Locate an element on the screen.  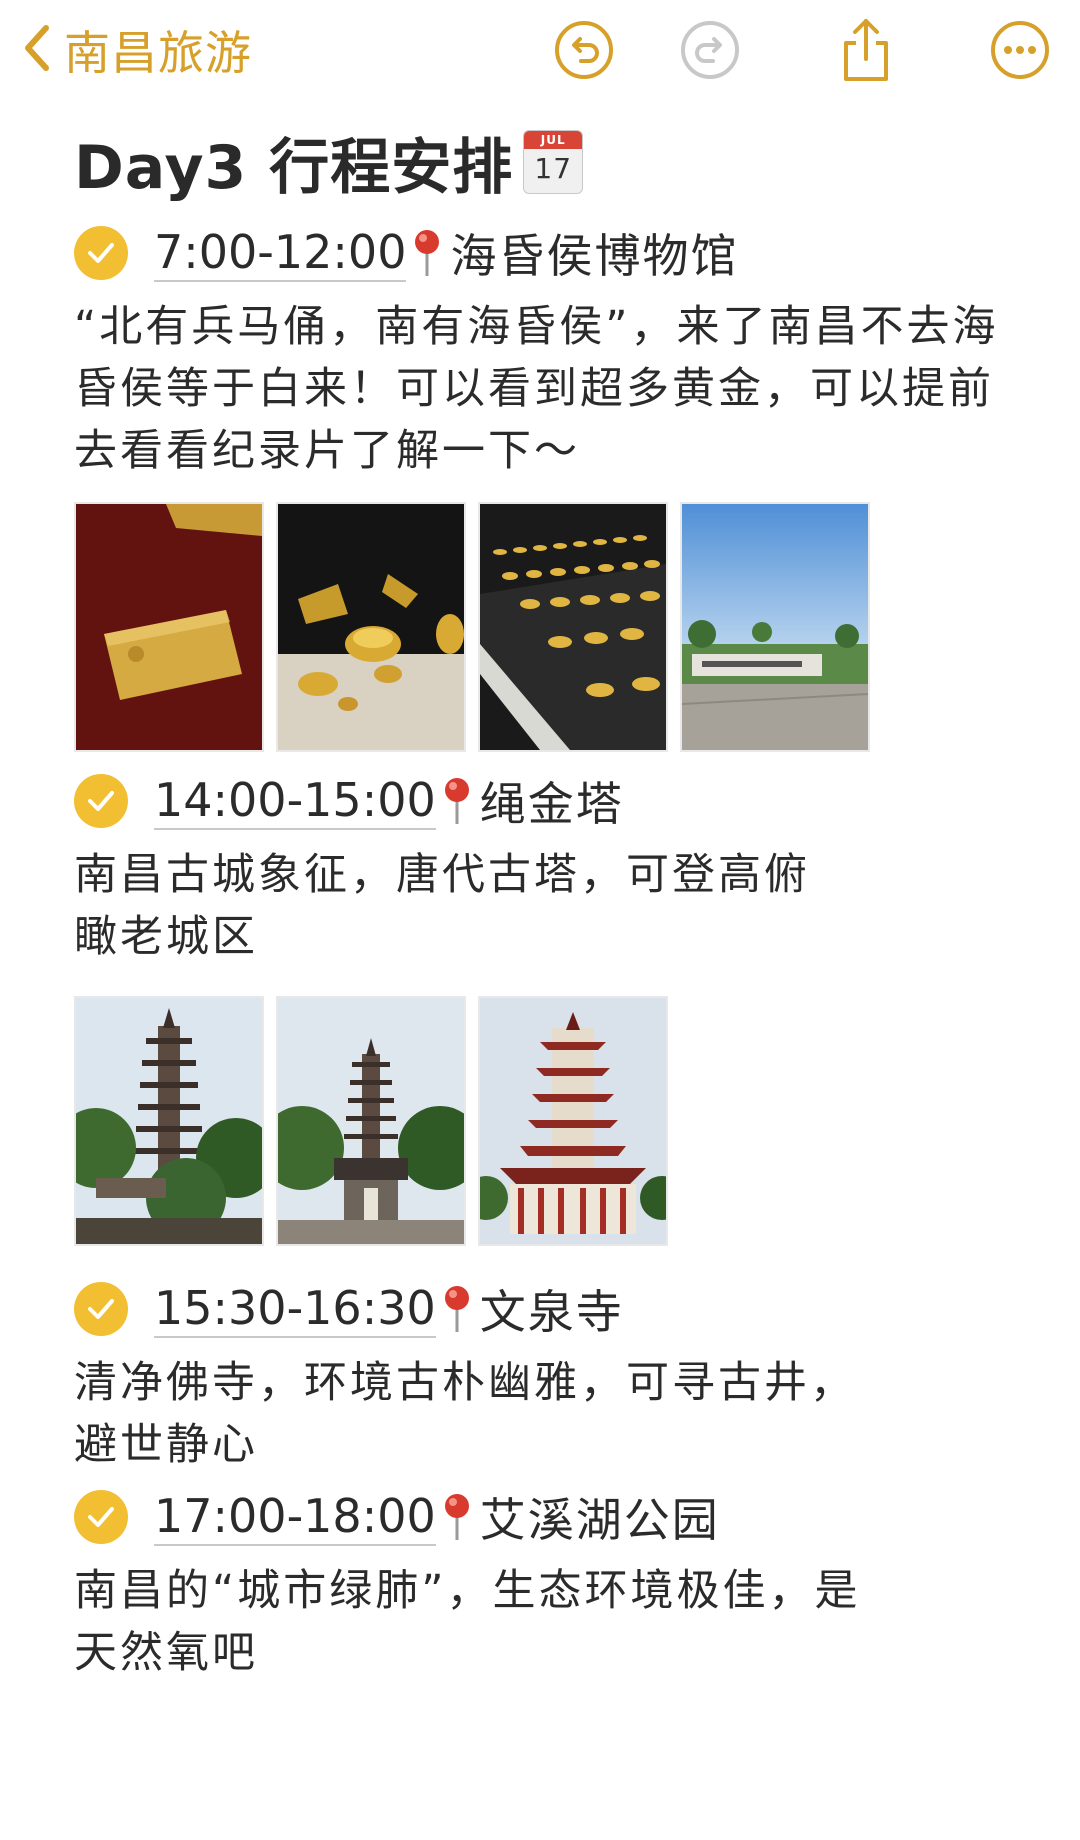
photo-gold-cakes is located at coordinates (371, 627).